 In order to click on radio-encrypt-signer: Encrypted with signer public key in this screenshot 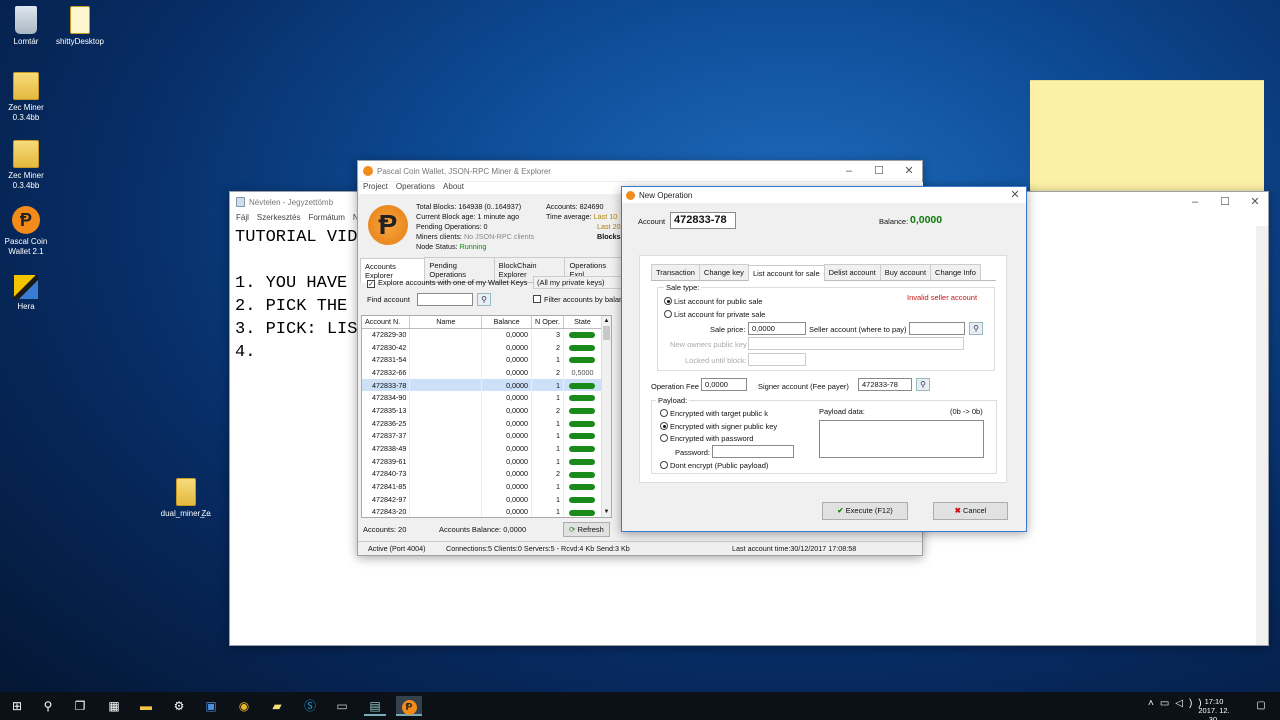, I will do `click(718, 426)`.